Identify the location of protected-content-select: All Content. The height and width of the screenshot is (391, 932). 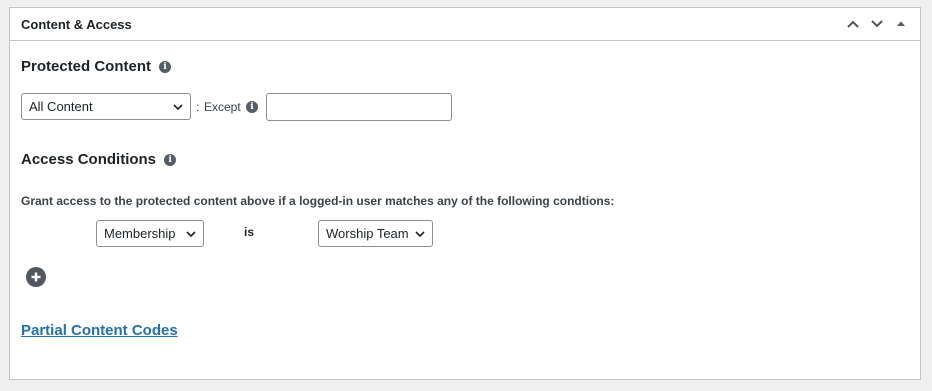
(106, 106).